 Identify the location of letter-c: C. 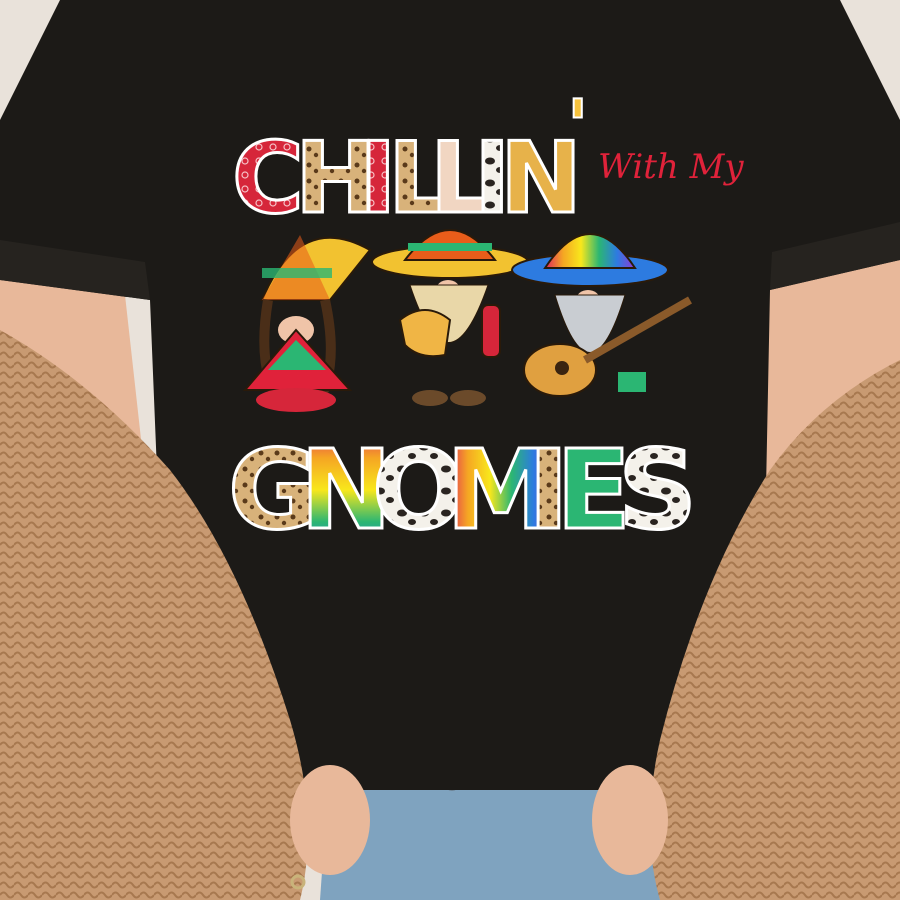
(268, 179).